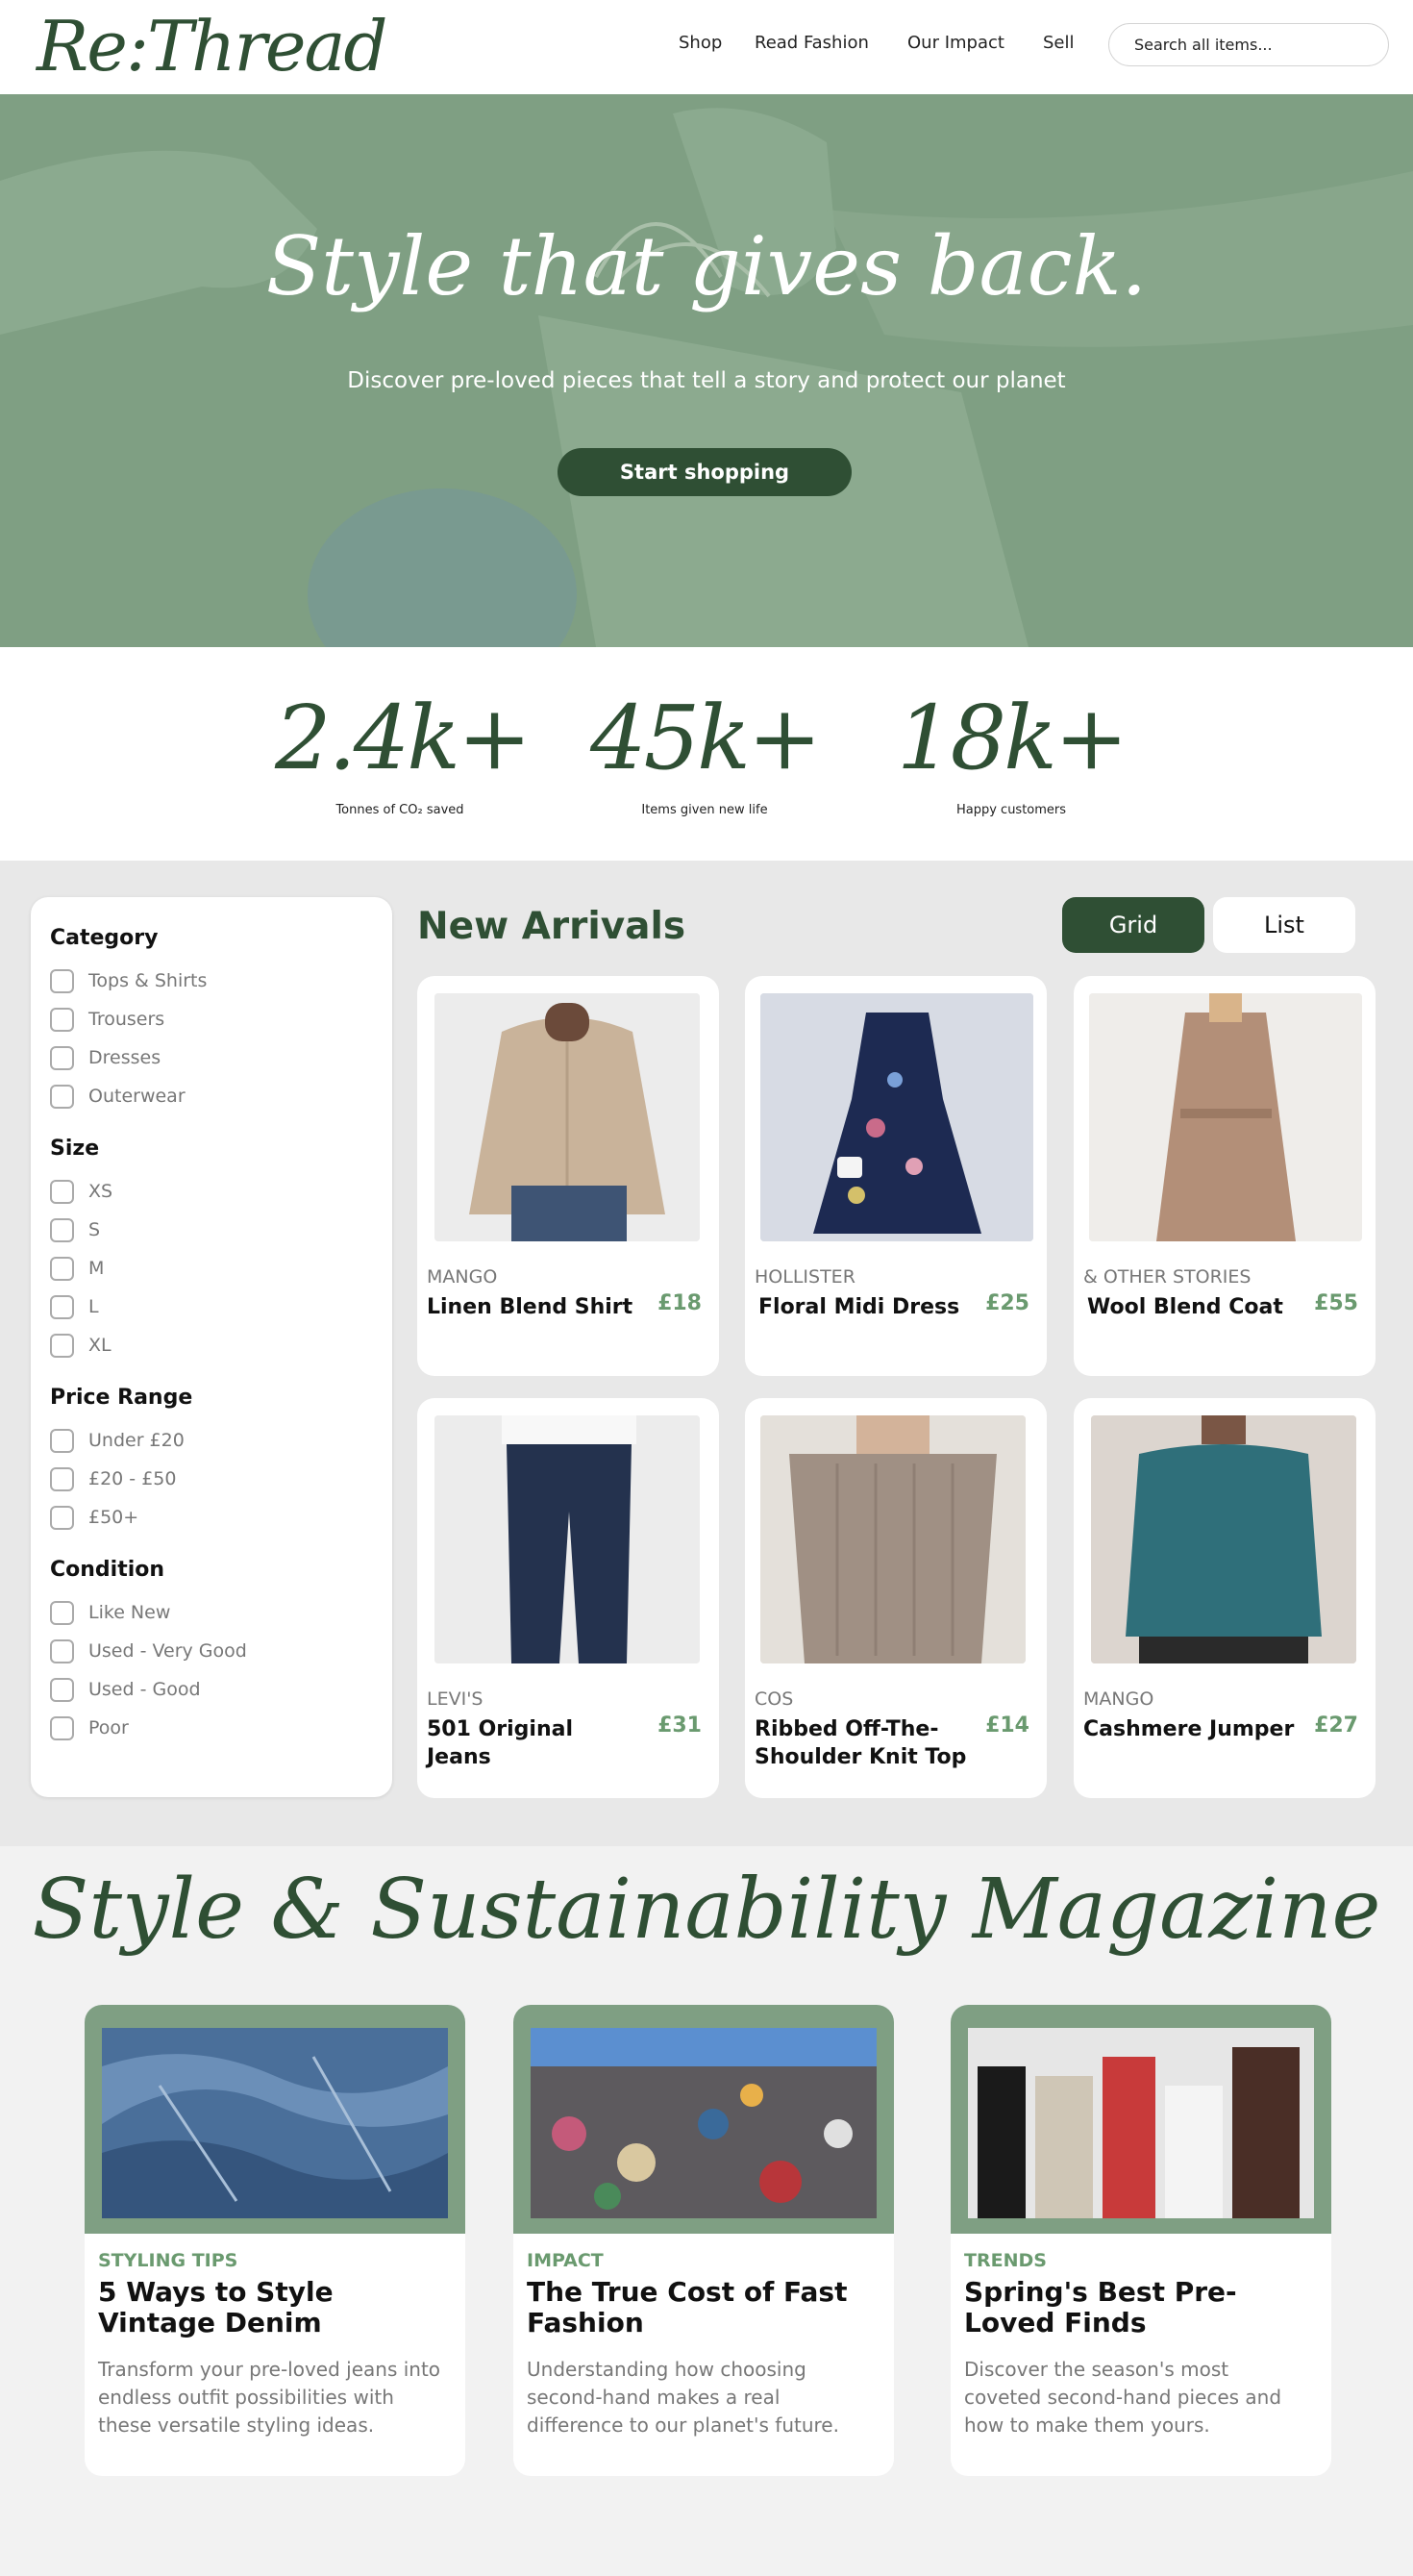  Describe the element at coordinates (211, 1728) in the screenshot. I see `filter-option: Poor` at that location.